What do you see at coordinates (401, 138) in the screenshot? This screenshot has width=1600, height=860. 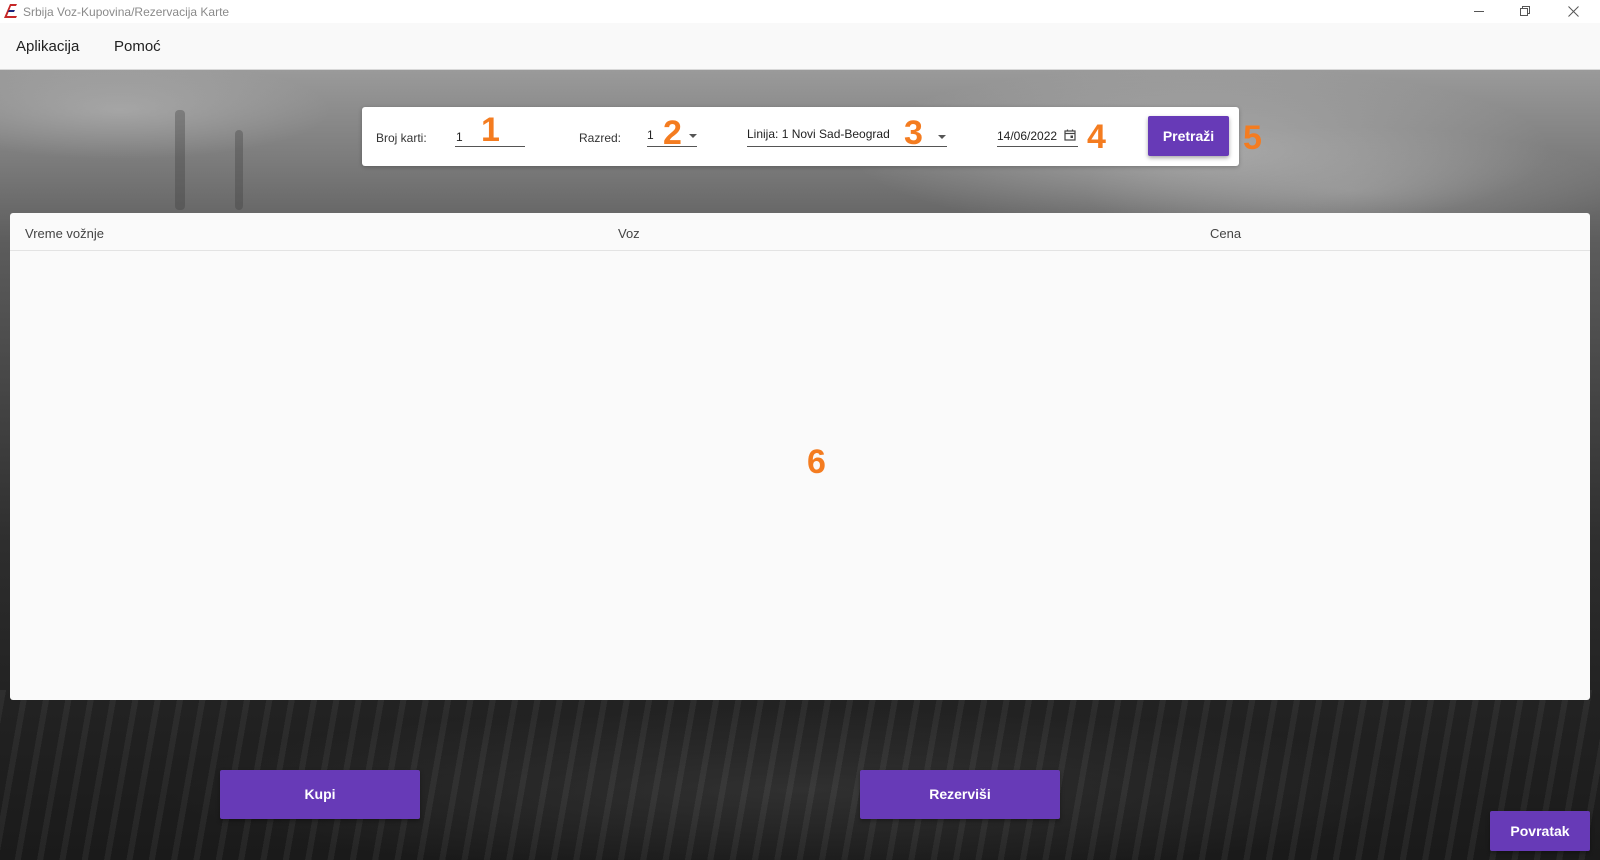 I see `ticket-count-label: Broj karti:` at bounding box center [401, 138].